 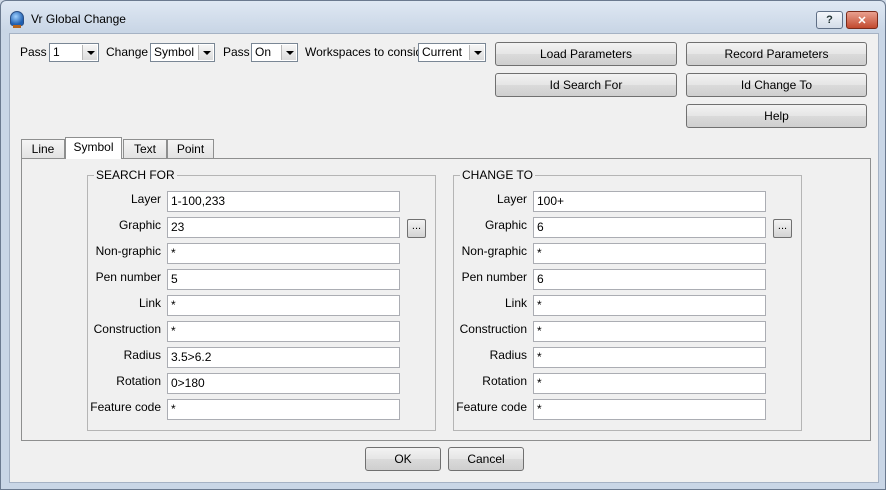 I want to click on change-link-field: *, so click(x=649, y=305).